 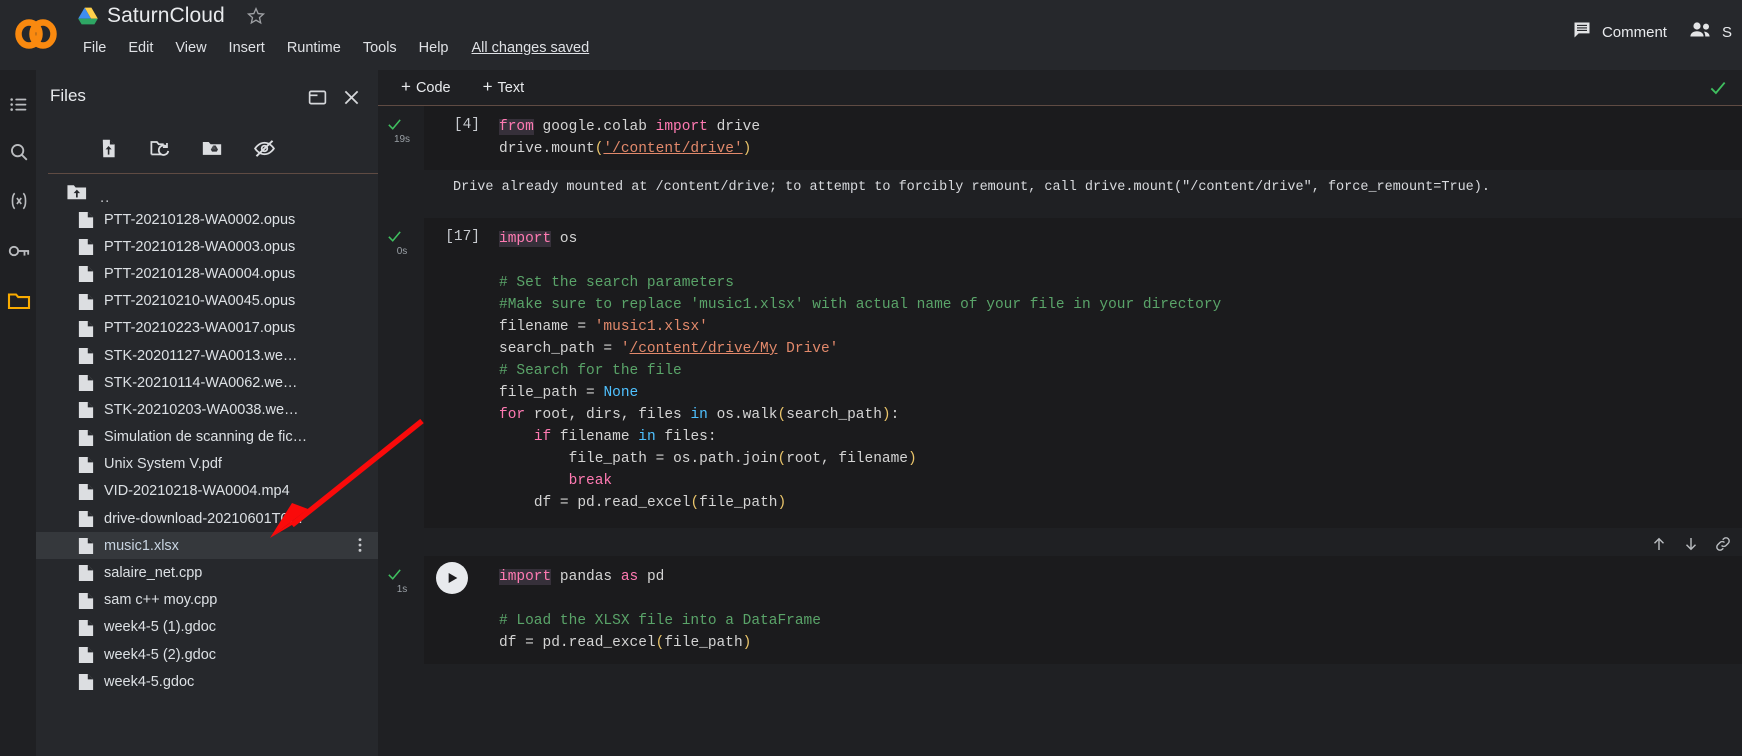 What do you see at coordinates (401, 373) in the screenshot?
I see `cell-gutter-2: 0s` at bounding box center [401, 373].